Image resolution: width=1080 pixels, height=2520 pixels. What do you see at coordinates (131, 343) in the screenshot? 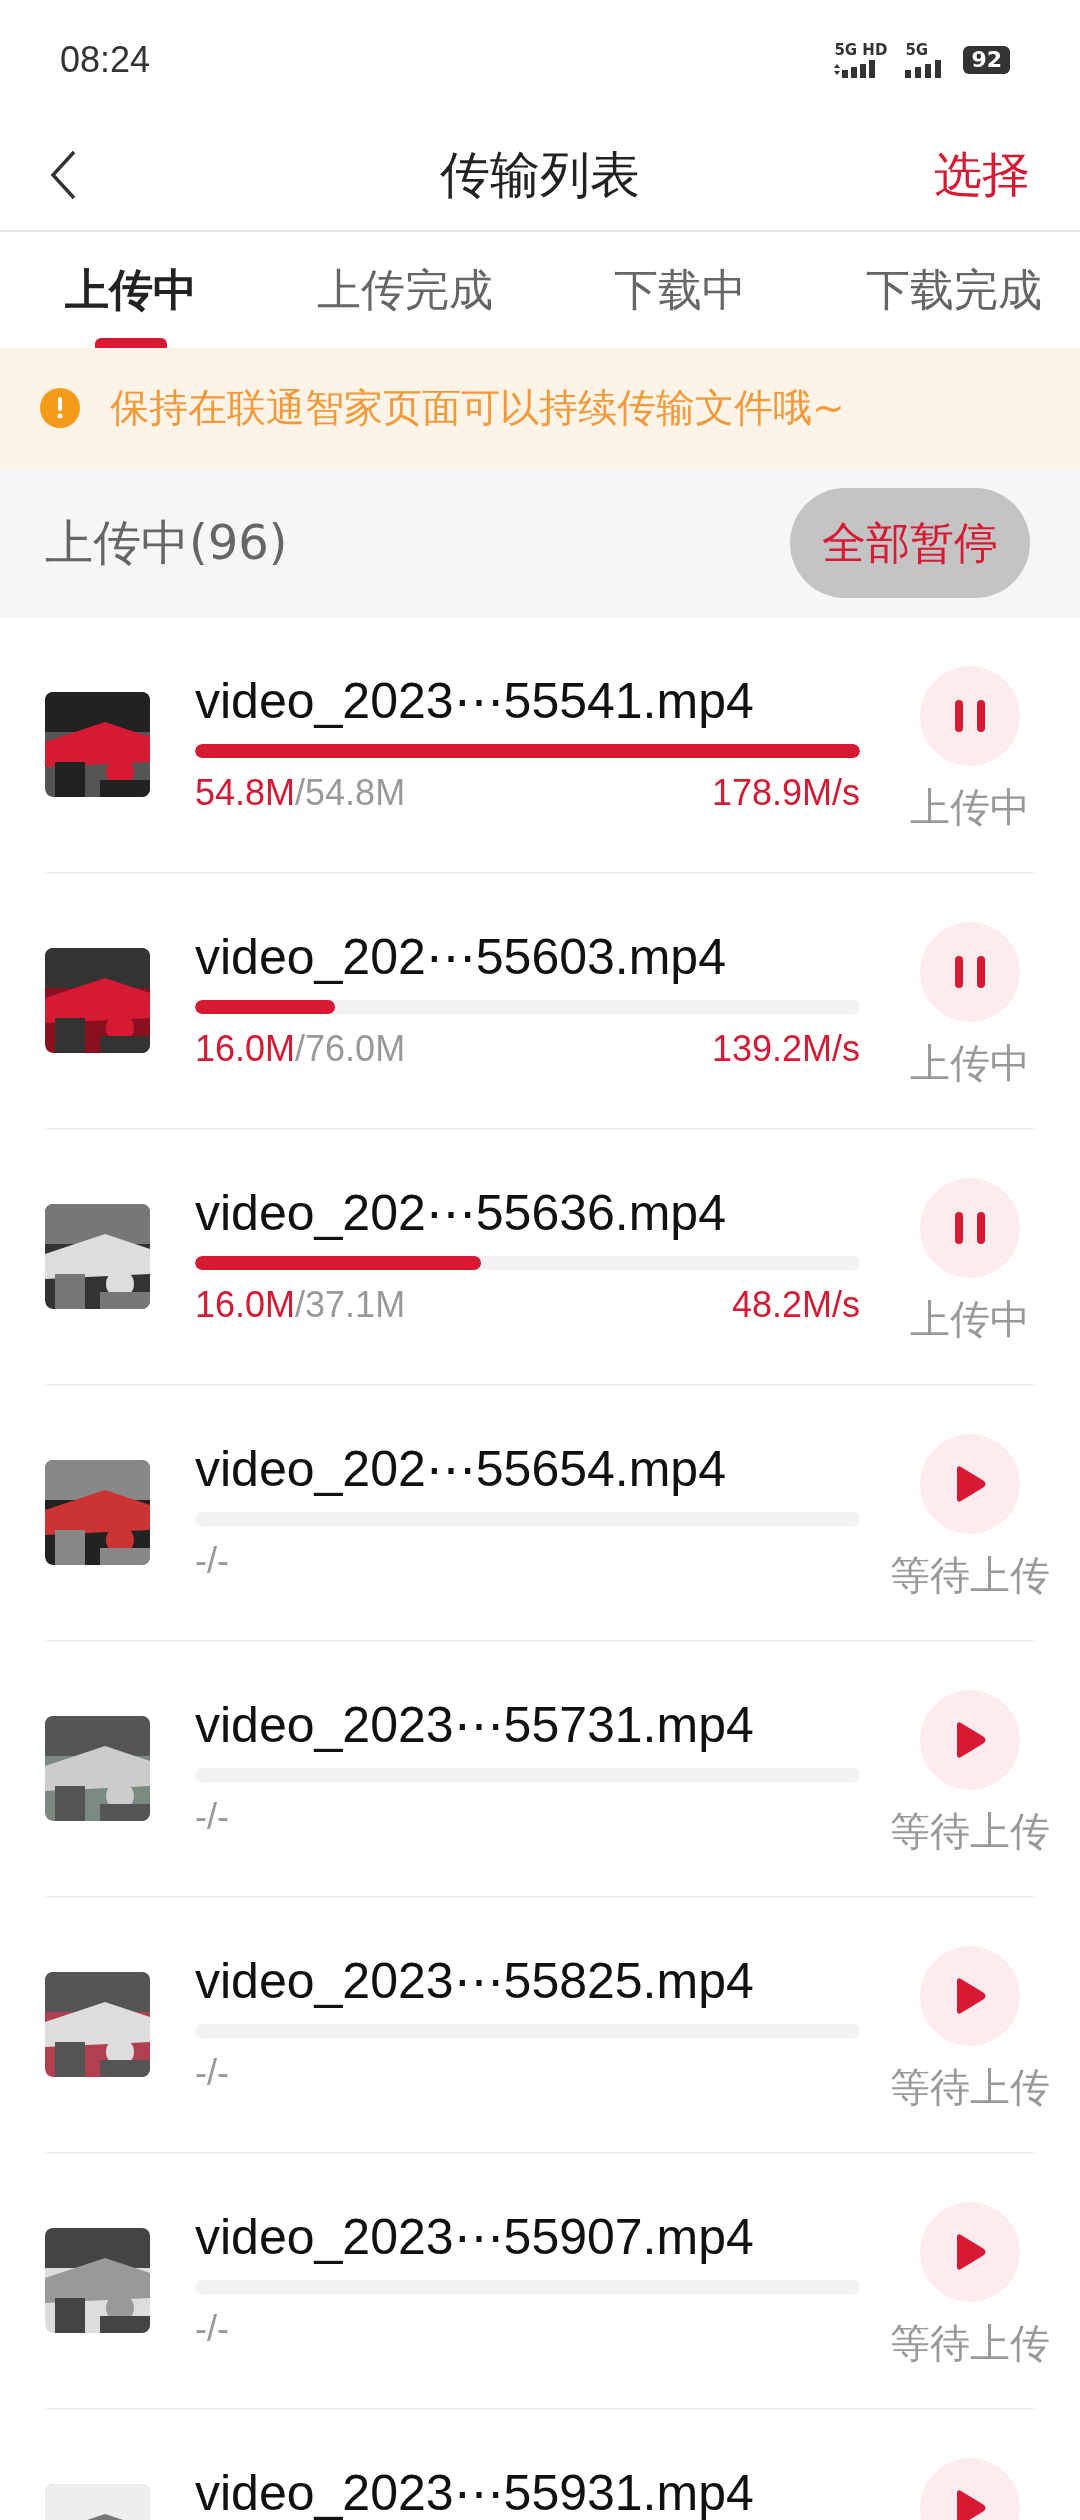
I see `tab-indicator` at bounding box center [131, 343].